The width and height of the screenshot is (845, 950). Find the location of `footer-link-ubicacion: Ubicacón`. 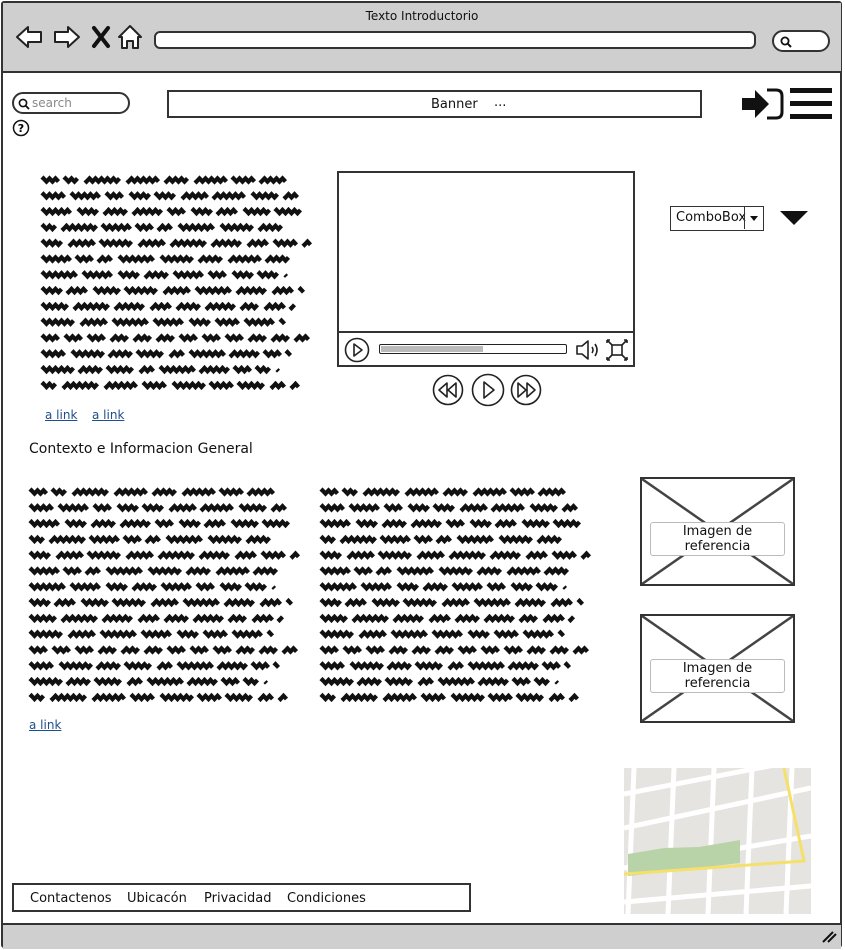

footer-link-ubicacion: Ubicacón is located at coordinates (157, 898).